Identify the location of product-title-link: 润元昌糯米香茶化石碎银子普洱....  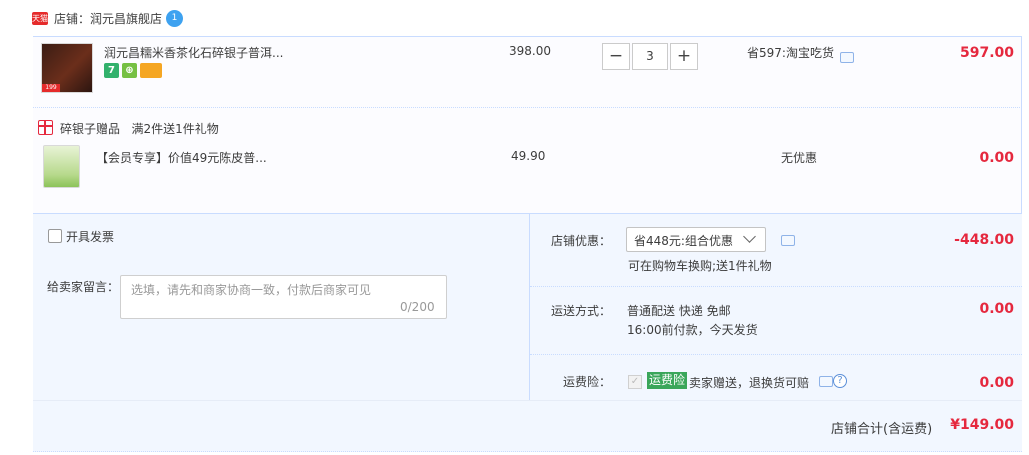
(193, 52).